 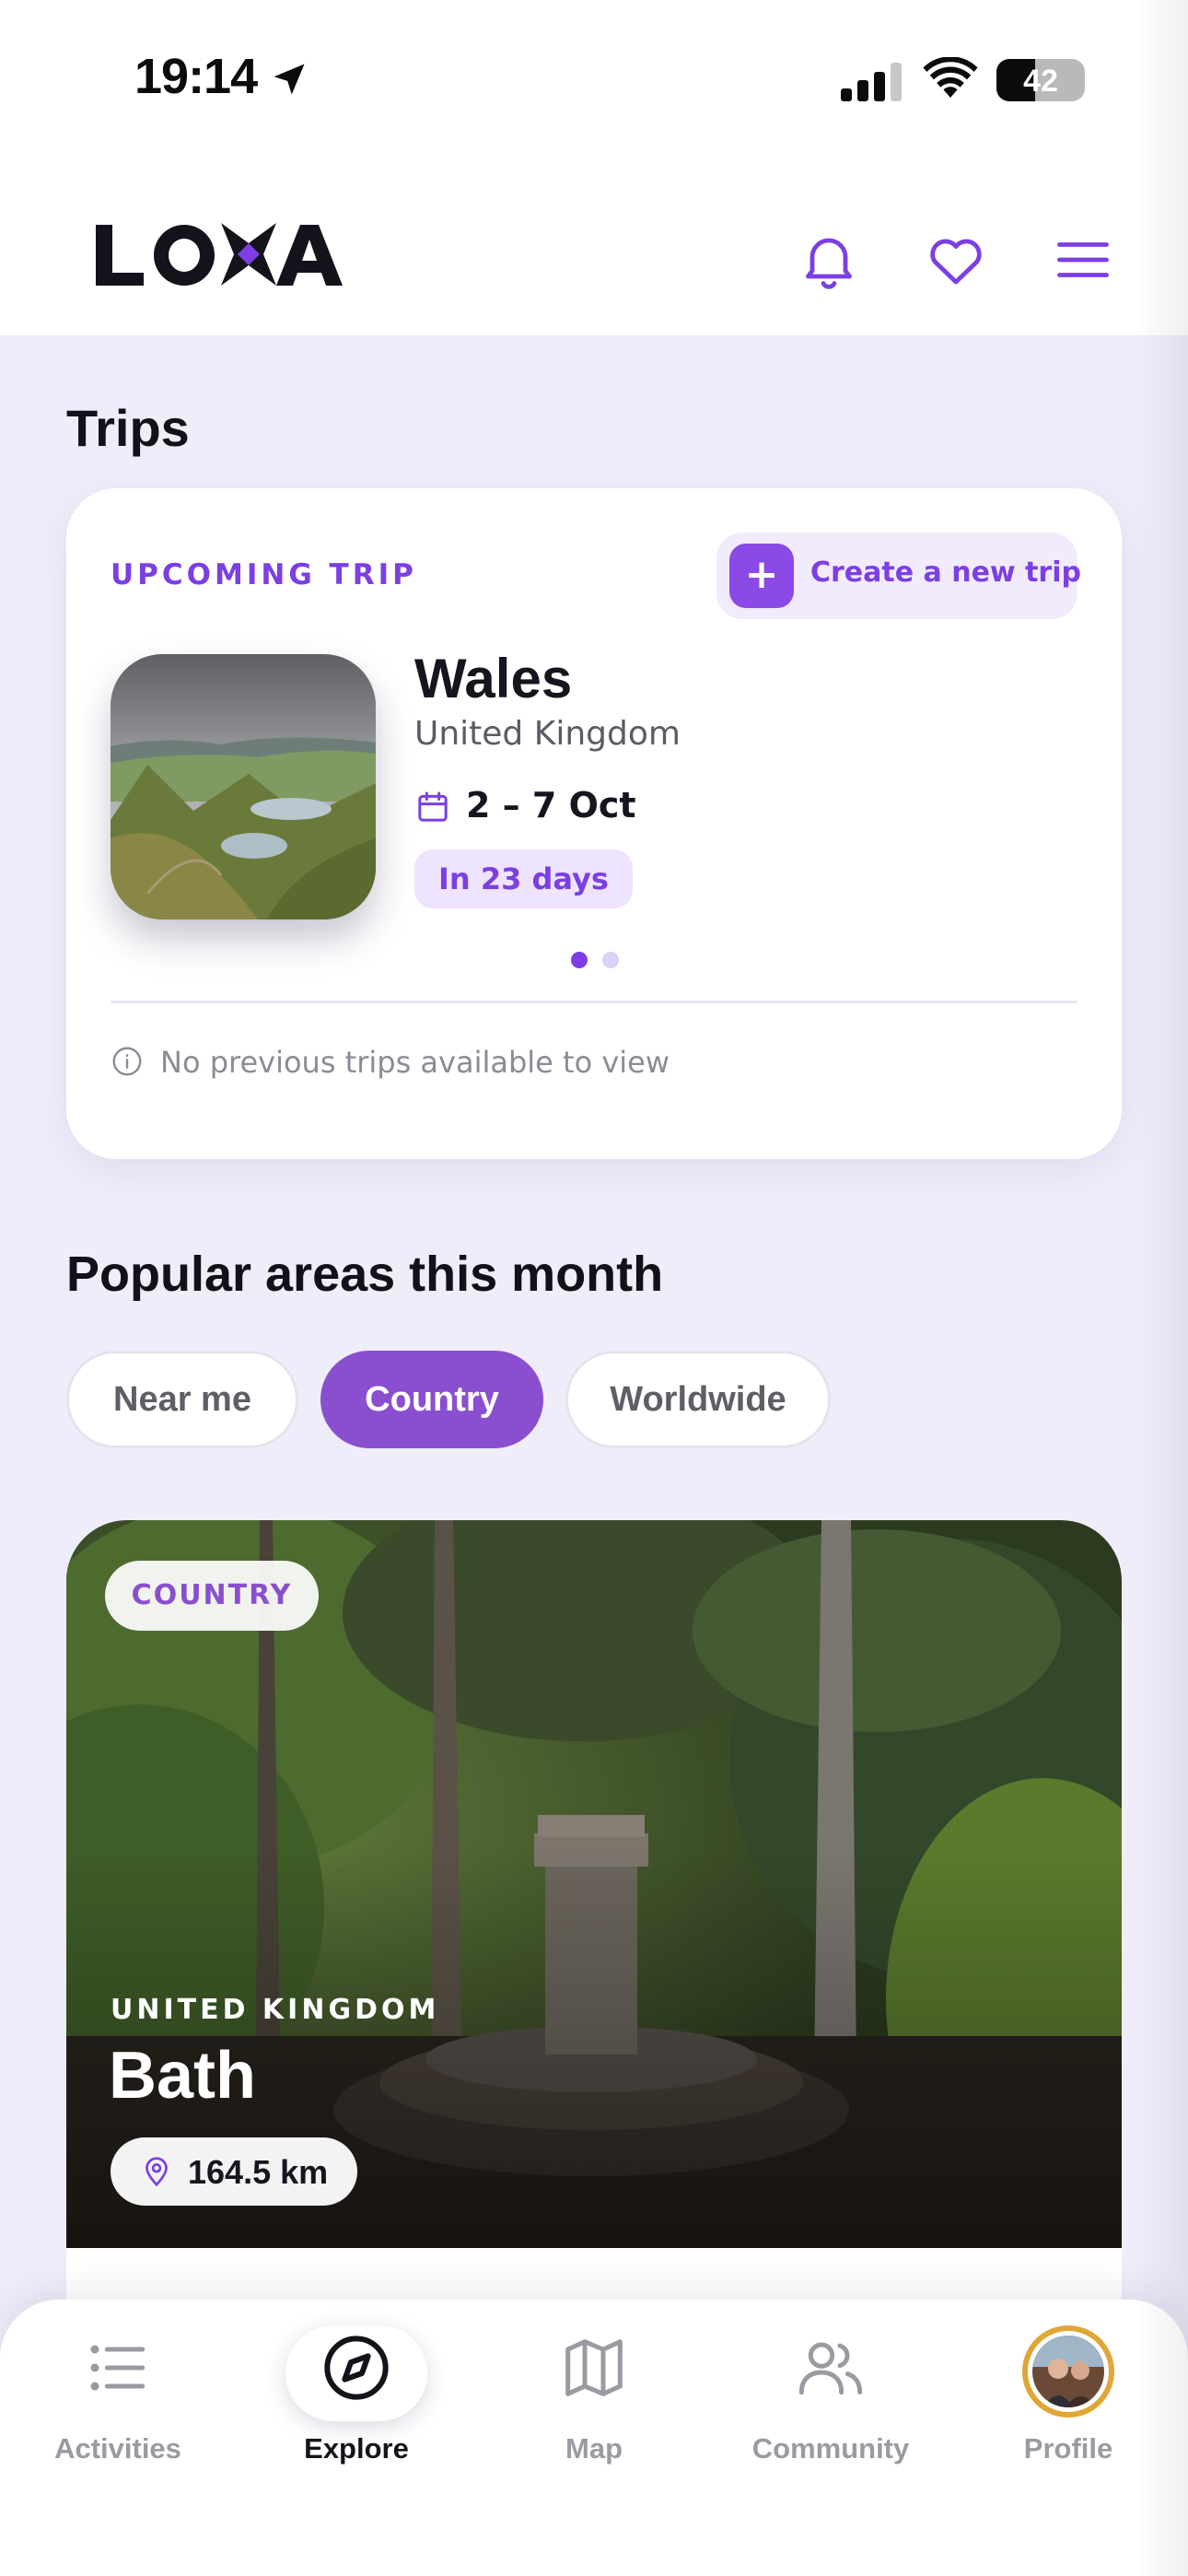 What do you see at coordinates (258, 2172) in the screenshot?
I see `distance-text: 164.5 km` at bounding box center [258, 2172].